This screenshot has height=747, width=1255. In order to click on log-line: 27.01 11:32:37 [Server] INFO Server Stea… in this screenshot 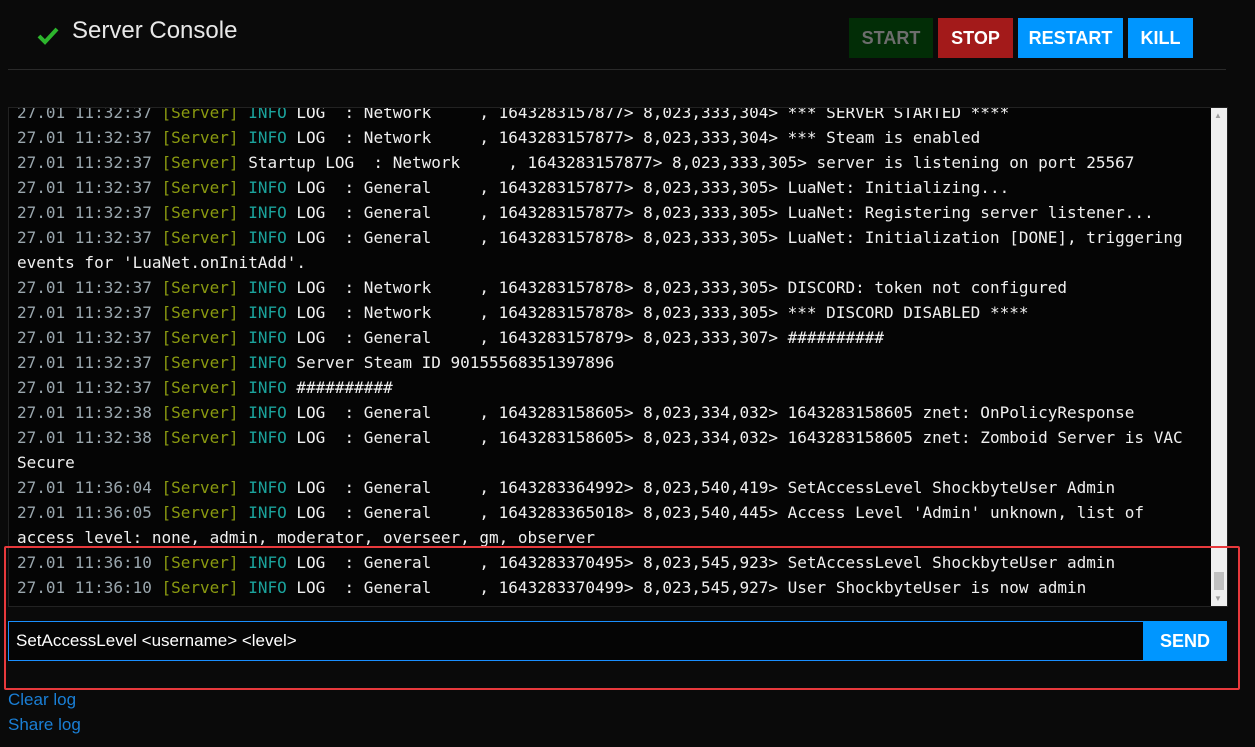, I will do `click(603, 362)`.